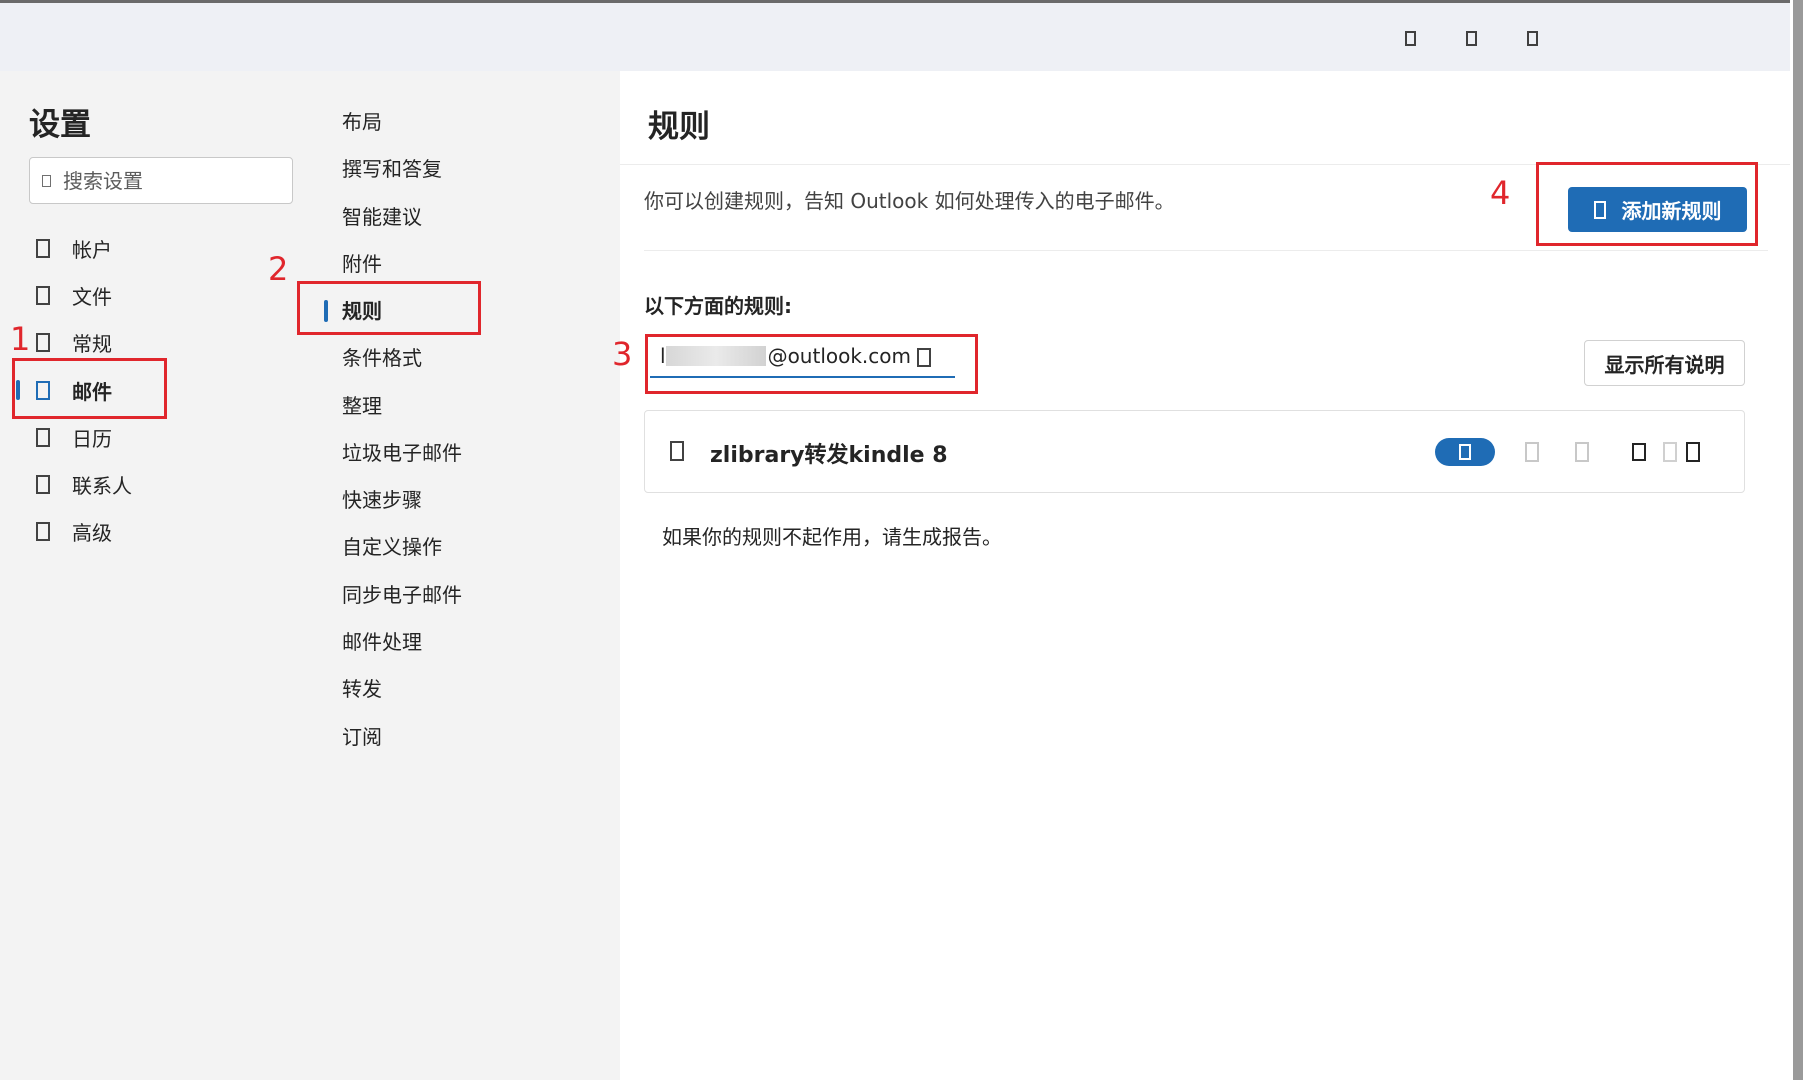 The image size is (1803, 1080). I want to click on annotation-number-4: 4, so click(1500, 193).